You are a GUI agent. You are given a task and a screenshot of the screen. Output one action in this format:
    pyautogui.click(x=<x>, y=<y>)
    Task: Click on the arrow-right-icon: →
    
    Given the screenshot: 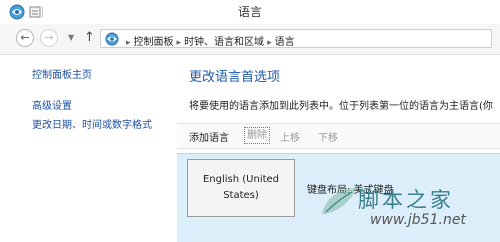 What is the action you would take?
    pyautogui.click(x=49, y=37)
    